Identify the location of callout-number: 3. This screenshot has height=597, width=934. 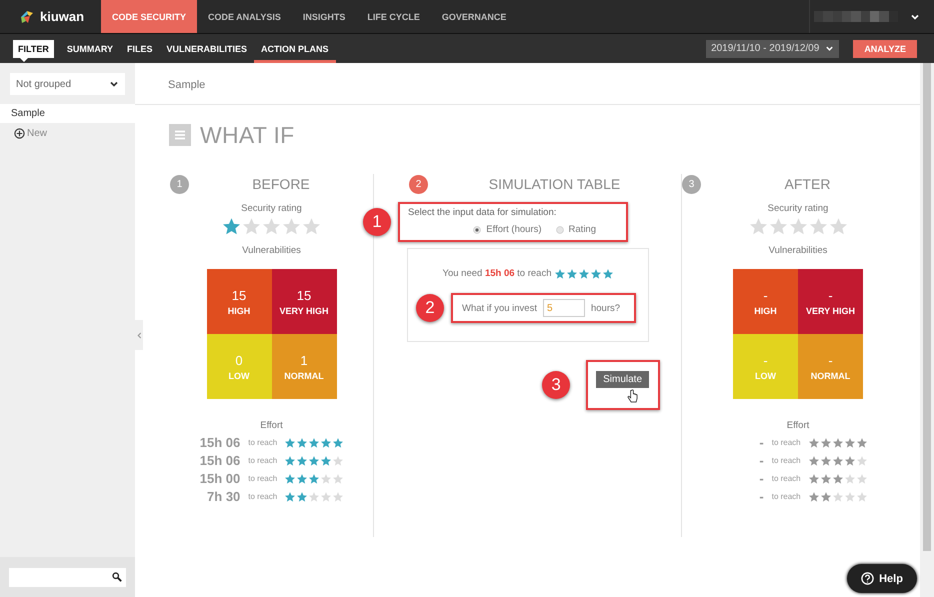
(556, 385).